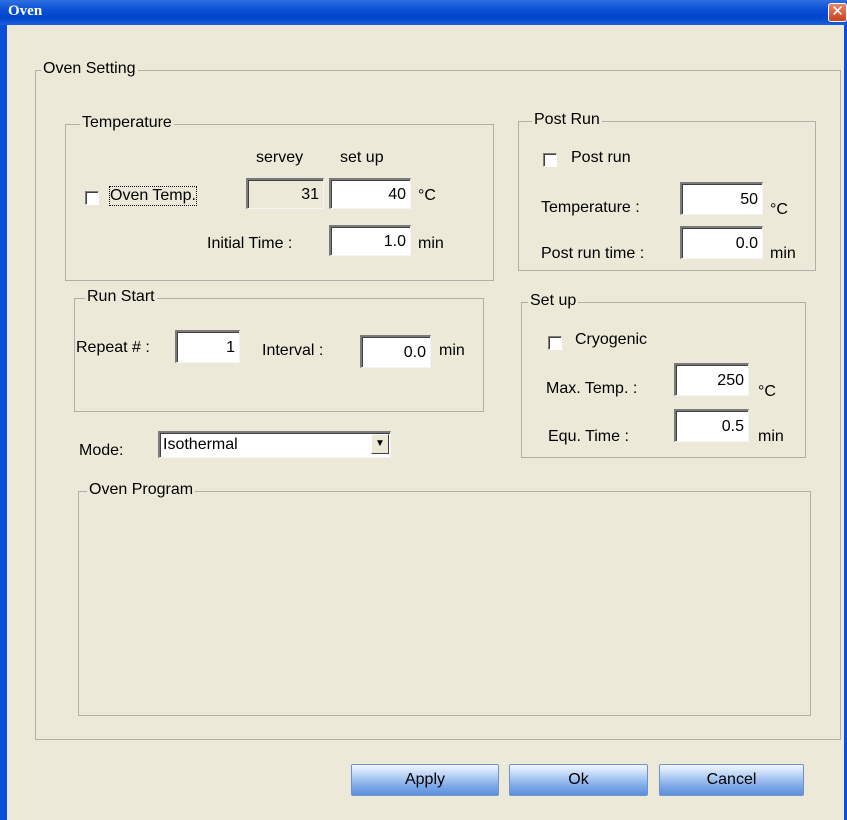 This screenshot has height=820, width=847. Describe the element at coordinates (425, 780) in the screenshot. I see `apply-button: Apply` at that location.